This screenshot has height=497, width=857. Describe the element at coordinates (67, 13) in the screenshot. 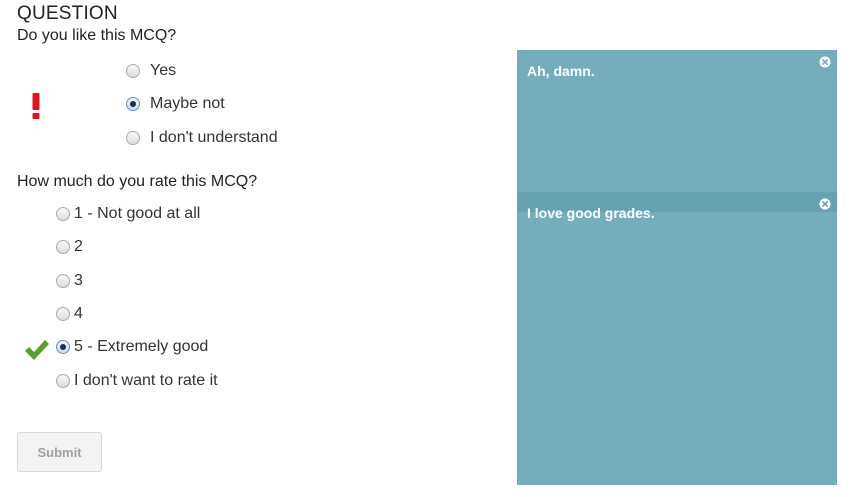

I see `question-heading: QUESTION` at that location.